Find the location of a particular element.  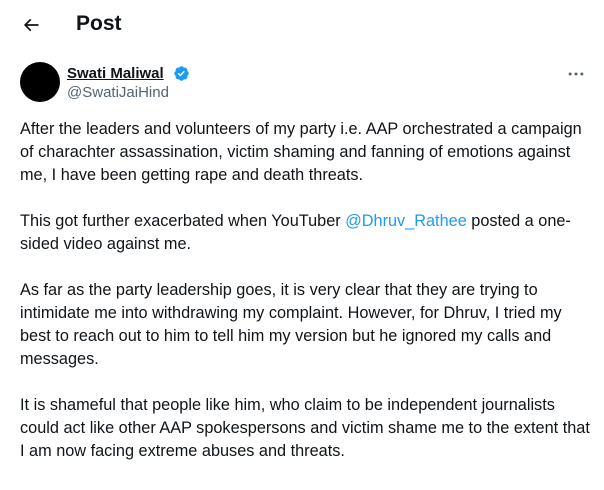

mention-link: @Dhruv_Rathee is located at coordinates (406, 221).